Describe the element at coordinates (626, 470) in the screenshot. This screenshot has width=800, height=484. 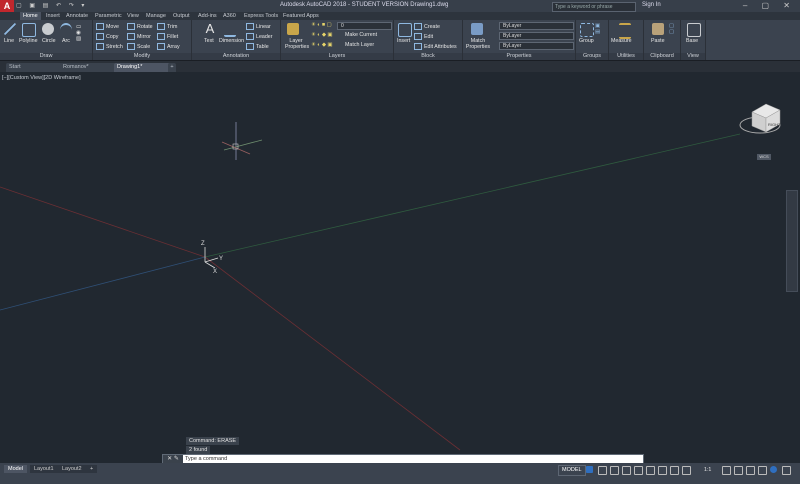
I see `polar-icon` at that location.